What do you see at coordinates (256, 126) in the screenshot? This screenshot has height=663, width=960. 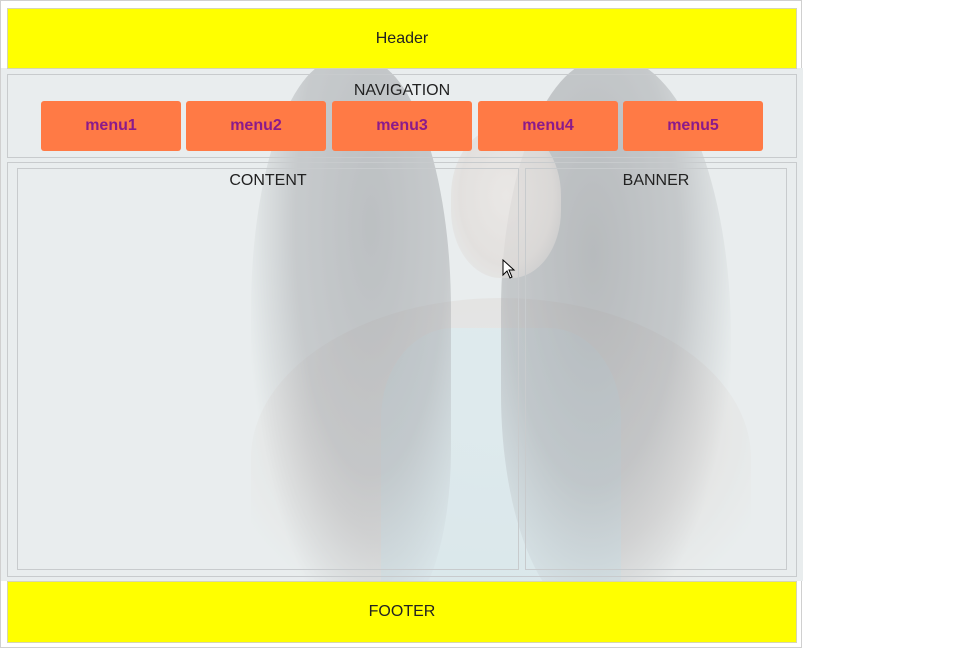 I see `menu-item-2: menu2` at bounding box center [256, 126].